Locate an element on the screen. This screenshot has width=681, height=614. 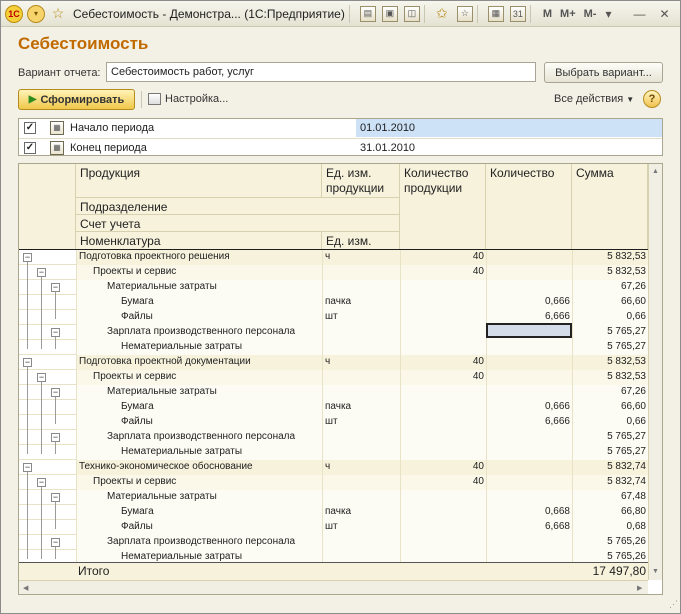
app-logo-icon: 1С is located at coordinates (14, 13).